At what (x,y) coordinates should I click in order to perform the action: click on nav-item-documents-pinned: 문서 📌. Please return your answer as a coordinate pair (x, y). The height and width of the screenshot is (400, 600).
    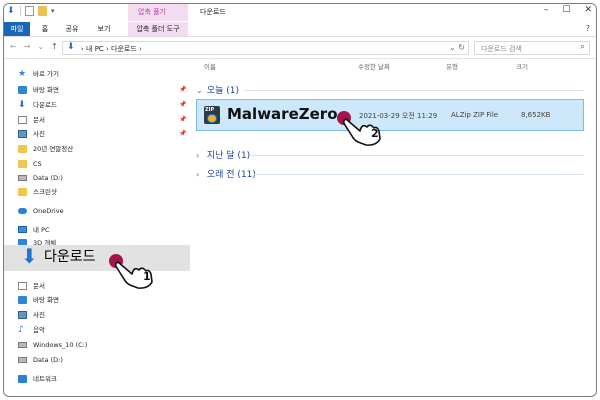
    Looking at the image, I should click on (97, 120).